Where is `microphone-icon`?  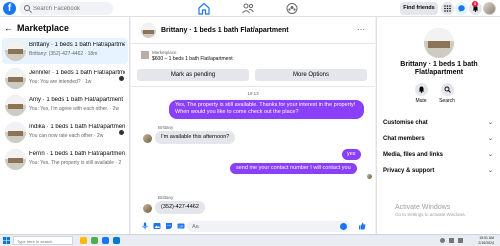
microphone-icon is located at coordinates (145, 226).